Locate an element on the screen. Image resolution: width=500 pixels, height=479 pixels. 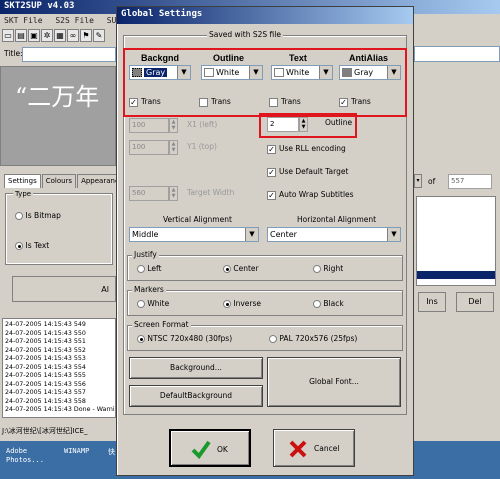
menu-skt-file: SKT File is located at coordinates (23, 20).